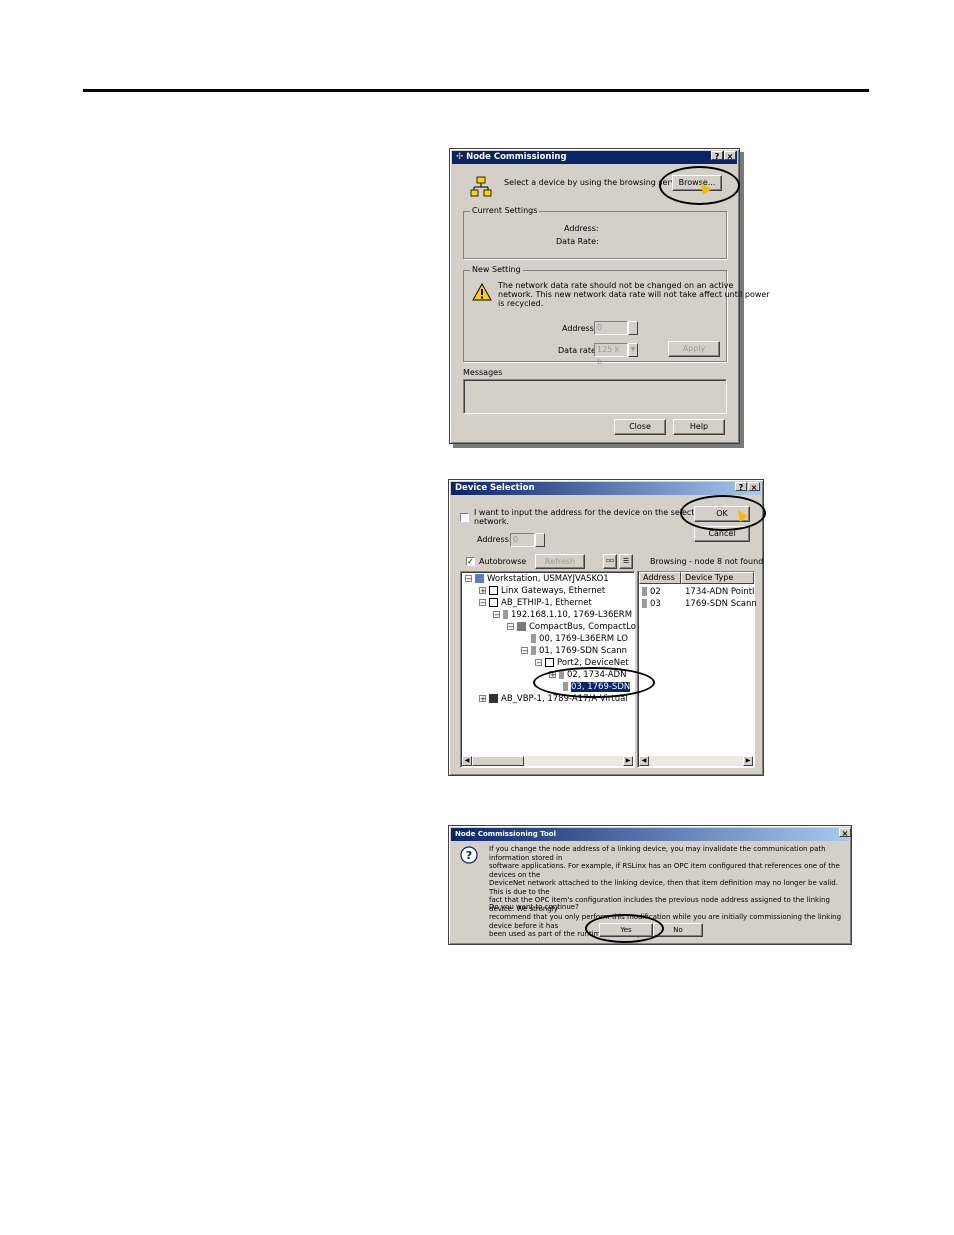 This screenshot has height=1235, width=954. I want to click on list-item-02: 02, so click(651, 592).